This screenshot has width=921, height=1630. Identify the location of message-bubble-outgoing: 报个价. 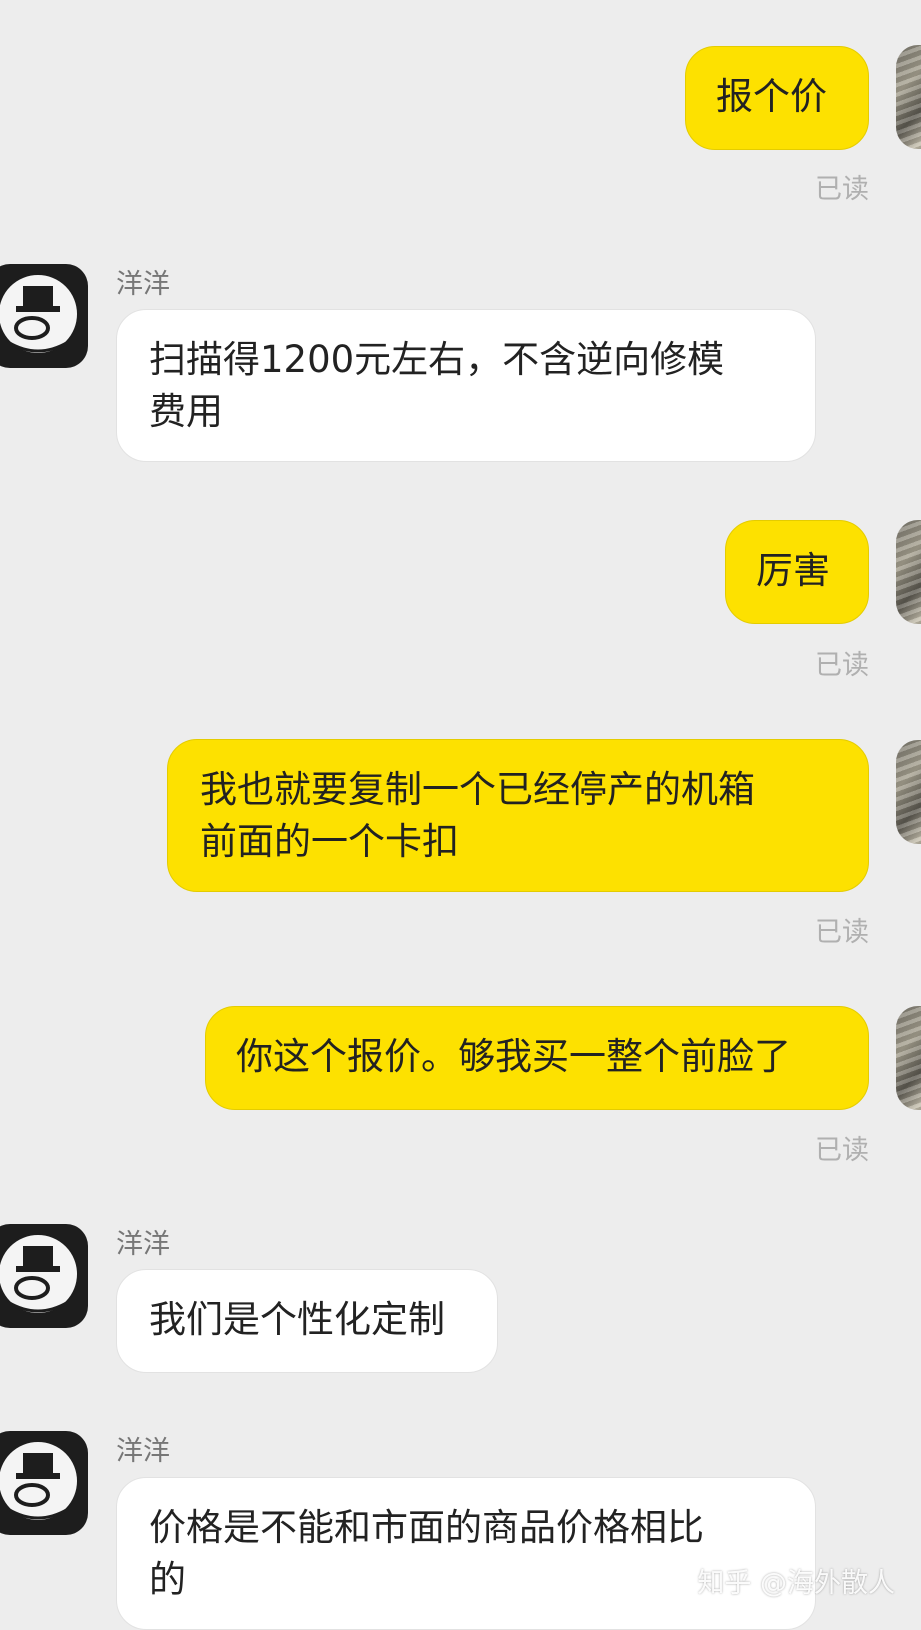
(777, 98).